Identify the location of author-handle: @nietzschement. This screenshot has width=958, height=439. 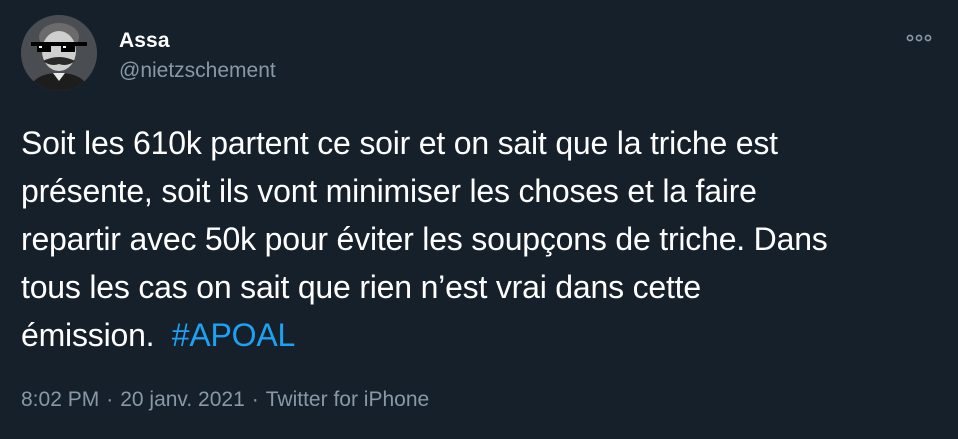
(197, 71).